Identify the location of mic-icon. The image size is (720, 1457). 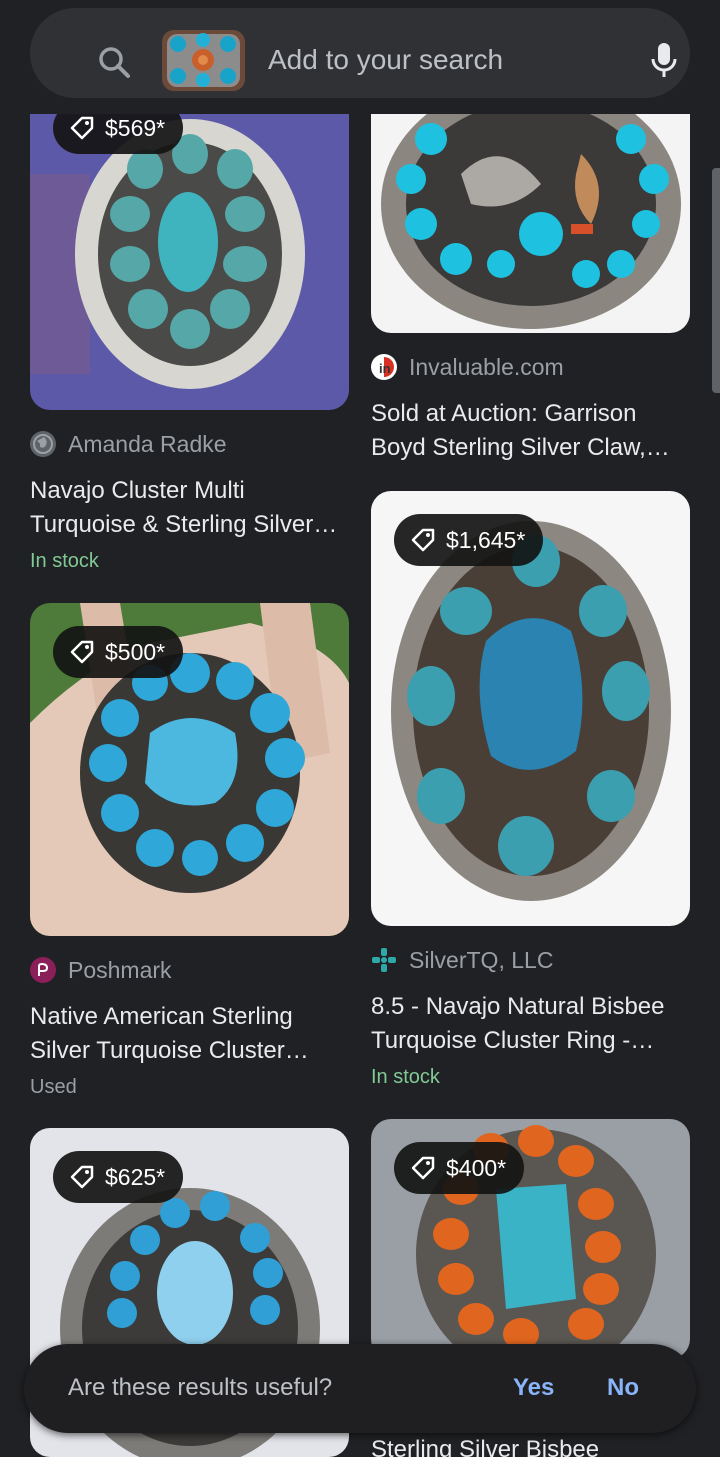
(664, 63).